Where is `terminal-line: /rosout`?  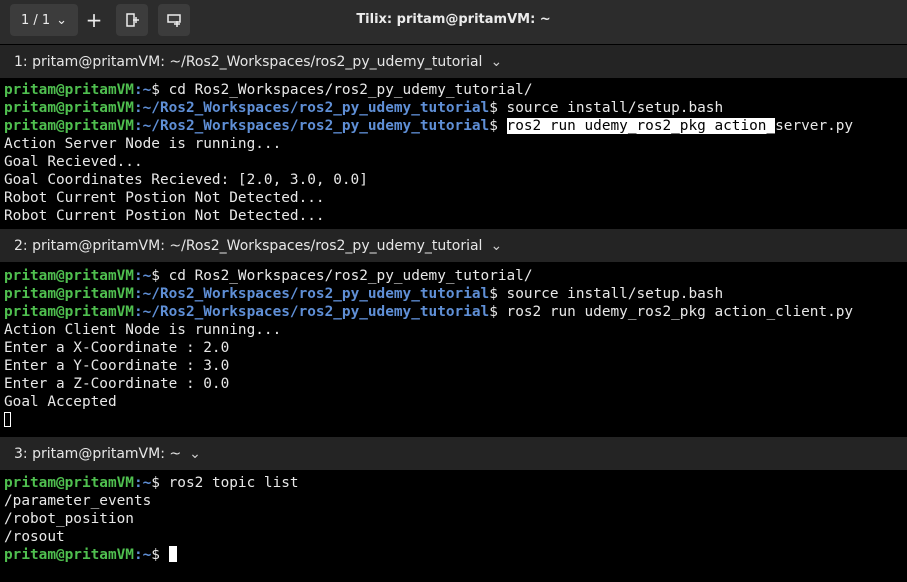
terminal-line: /rosout is located at coordinates (455, 537).